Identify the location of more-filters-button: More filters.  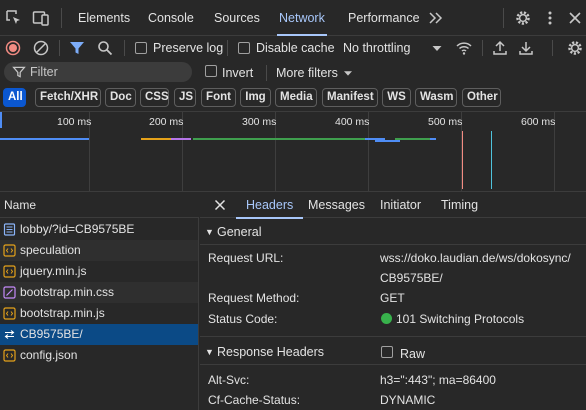
(307, 73).